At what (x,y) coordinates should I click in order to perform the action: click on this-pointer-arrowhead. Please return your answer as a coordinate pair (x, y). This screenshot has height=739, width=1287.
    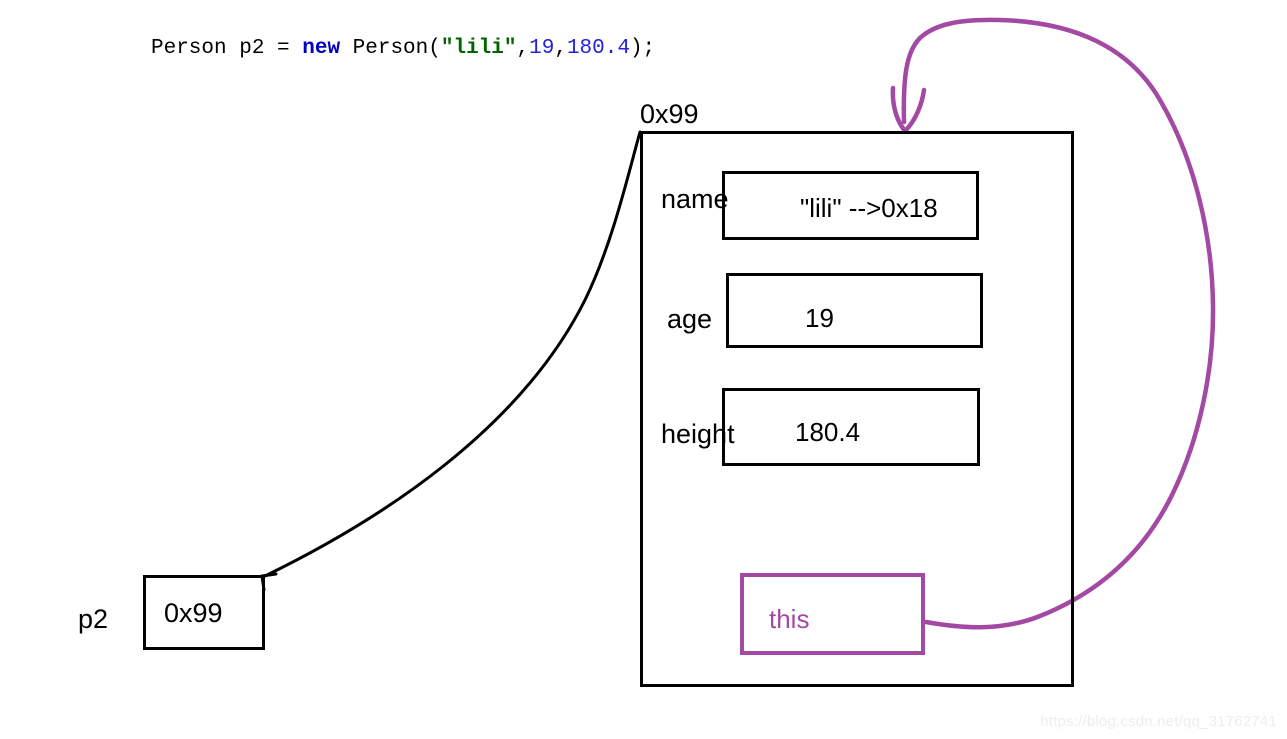
    Looking at the image, I should click on (908, 109).